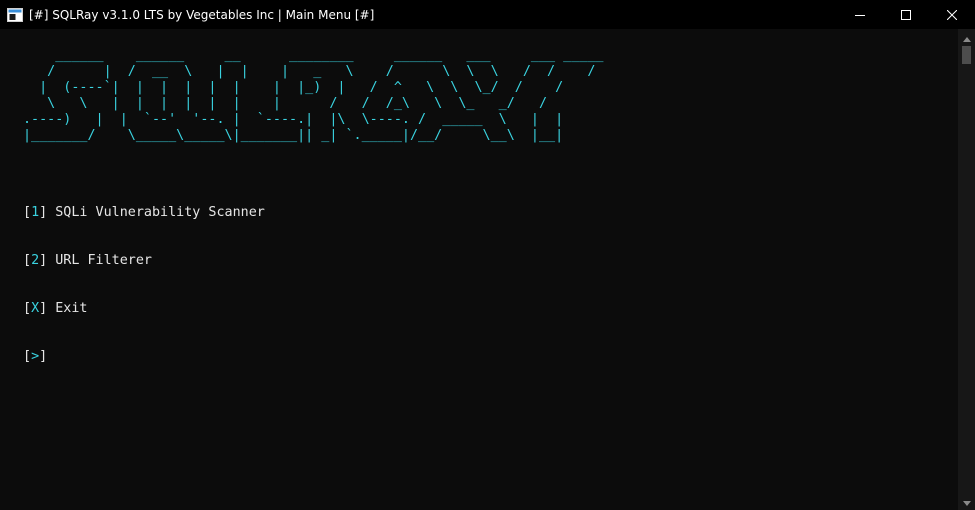 This screenshot has height=510, width=975. I want to click on scroll-up-button, so click(966, 37).